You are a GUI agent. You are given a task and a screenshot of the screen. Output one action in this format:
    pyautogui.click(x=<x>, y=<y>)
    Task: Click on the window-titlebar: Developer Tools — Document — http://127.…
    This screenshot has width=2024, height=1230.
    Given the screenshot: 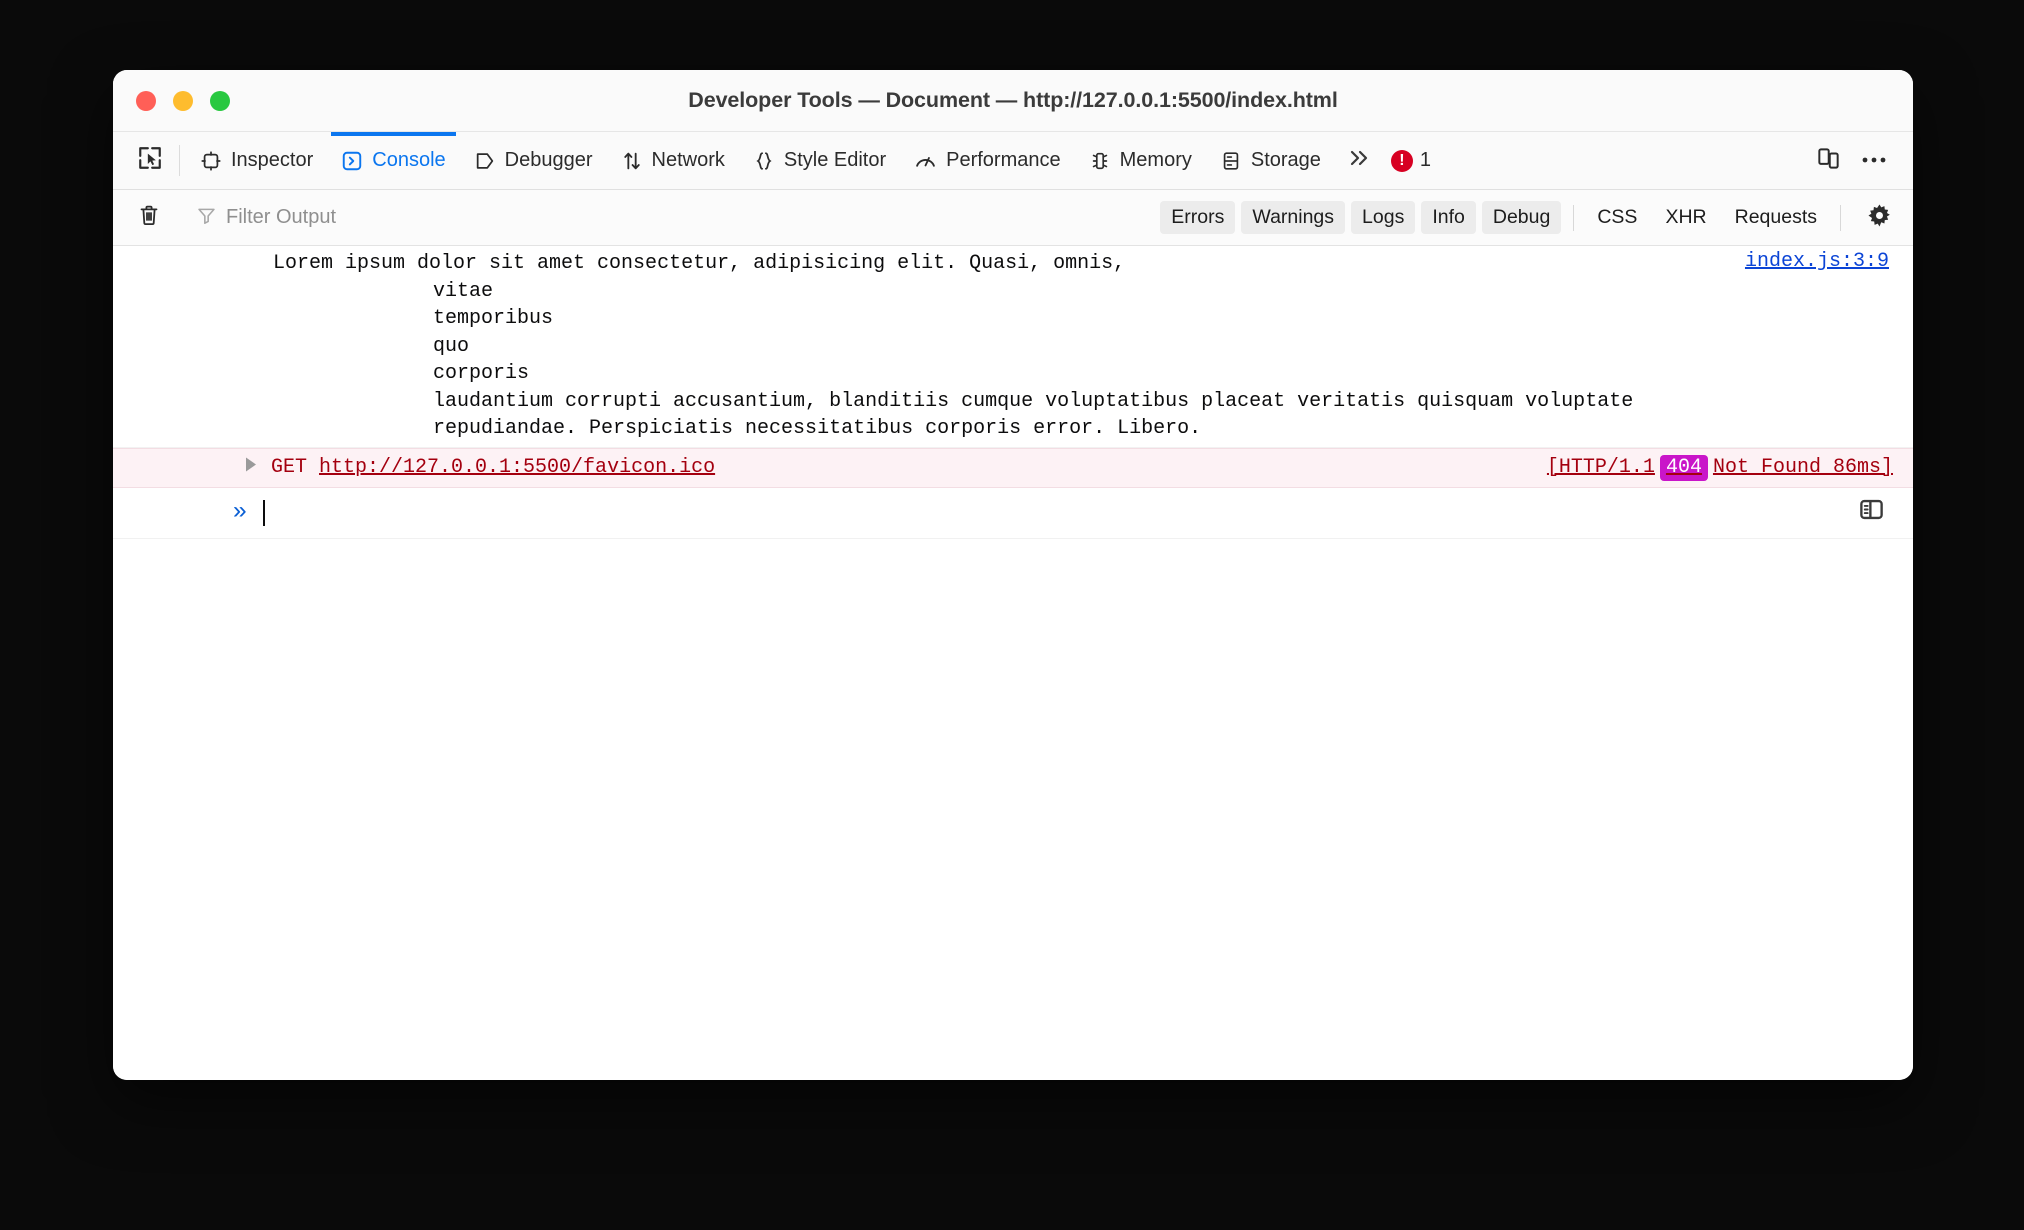 What is the action you would take?
    pyautogui.click(x=1013, y=101)
    